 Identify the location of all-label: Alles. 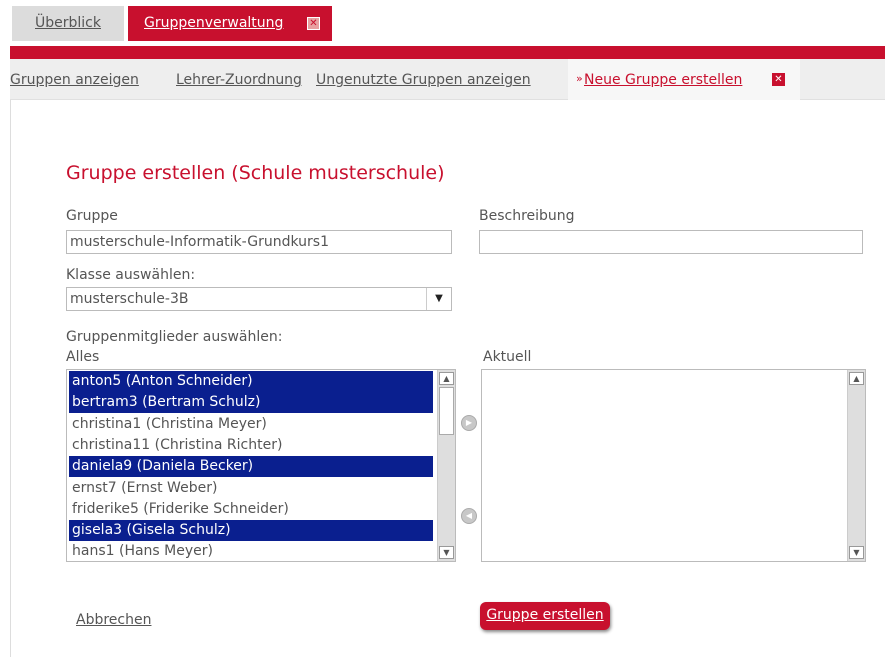
(83, 357).